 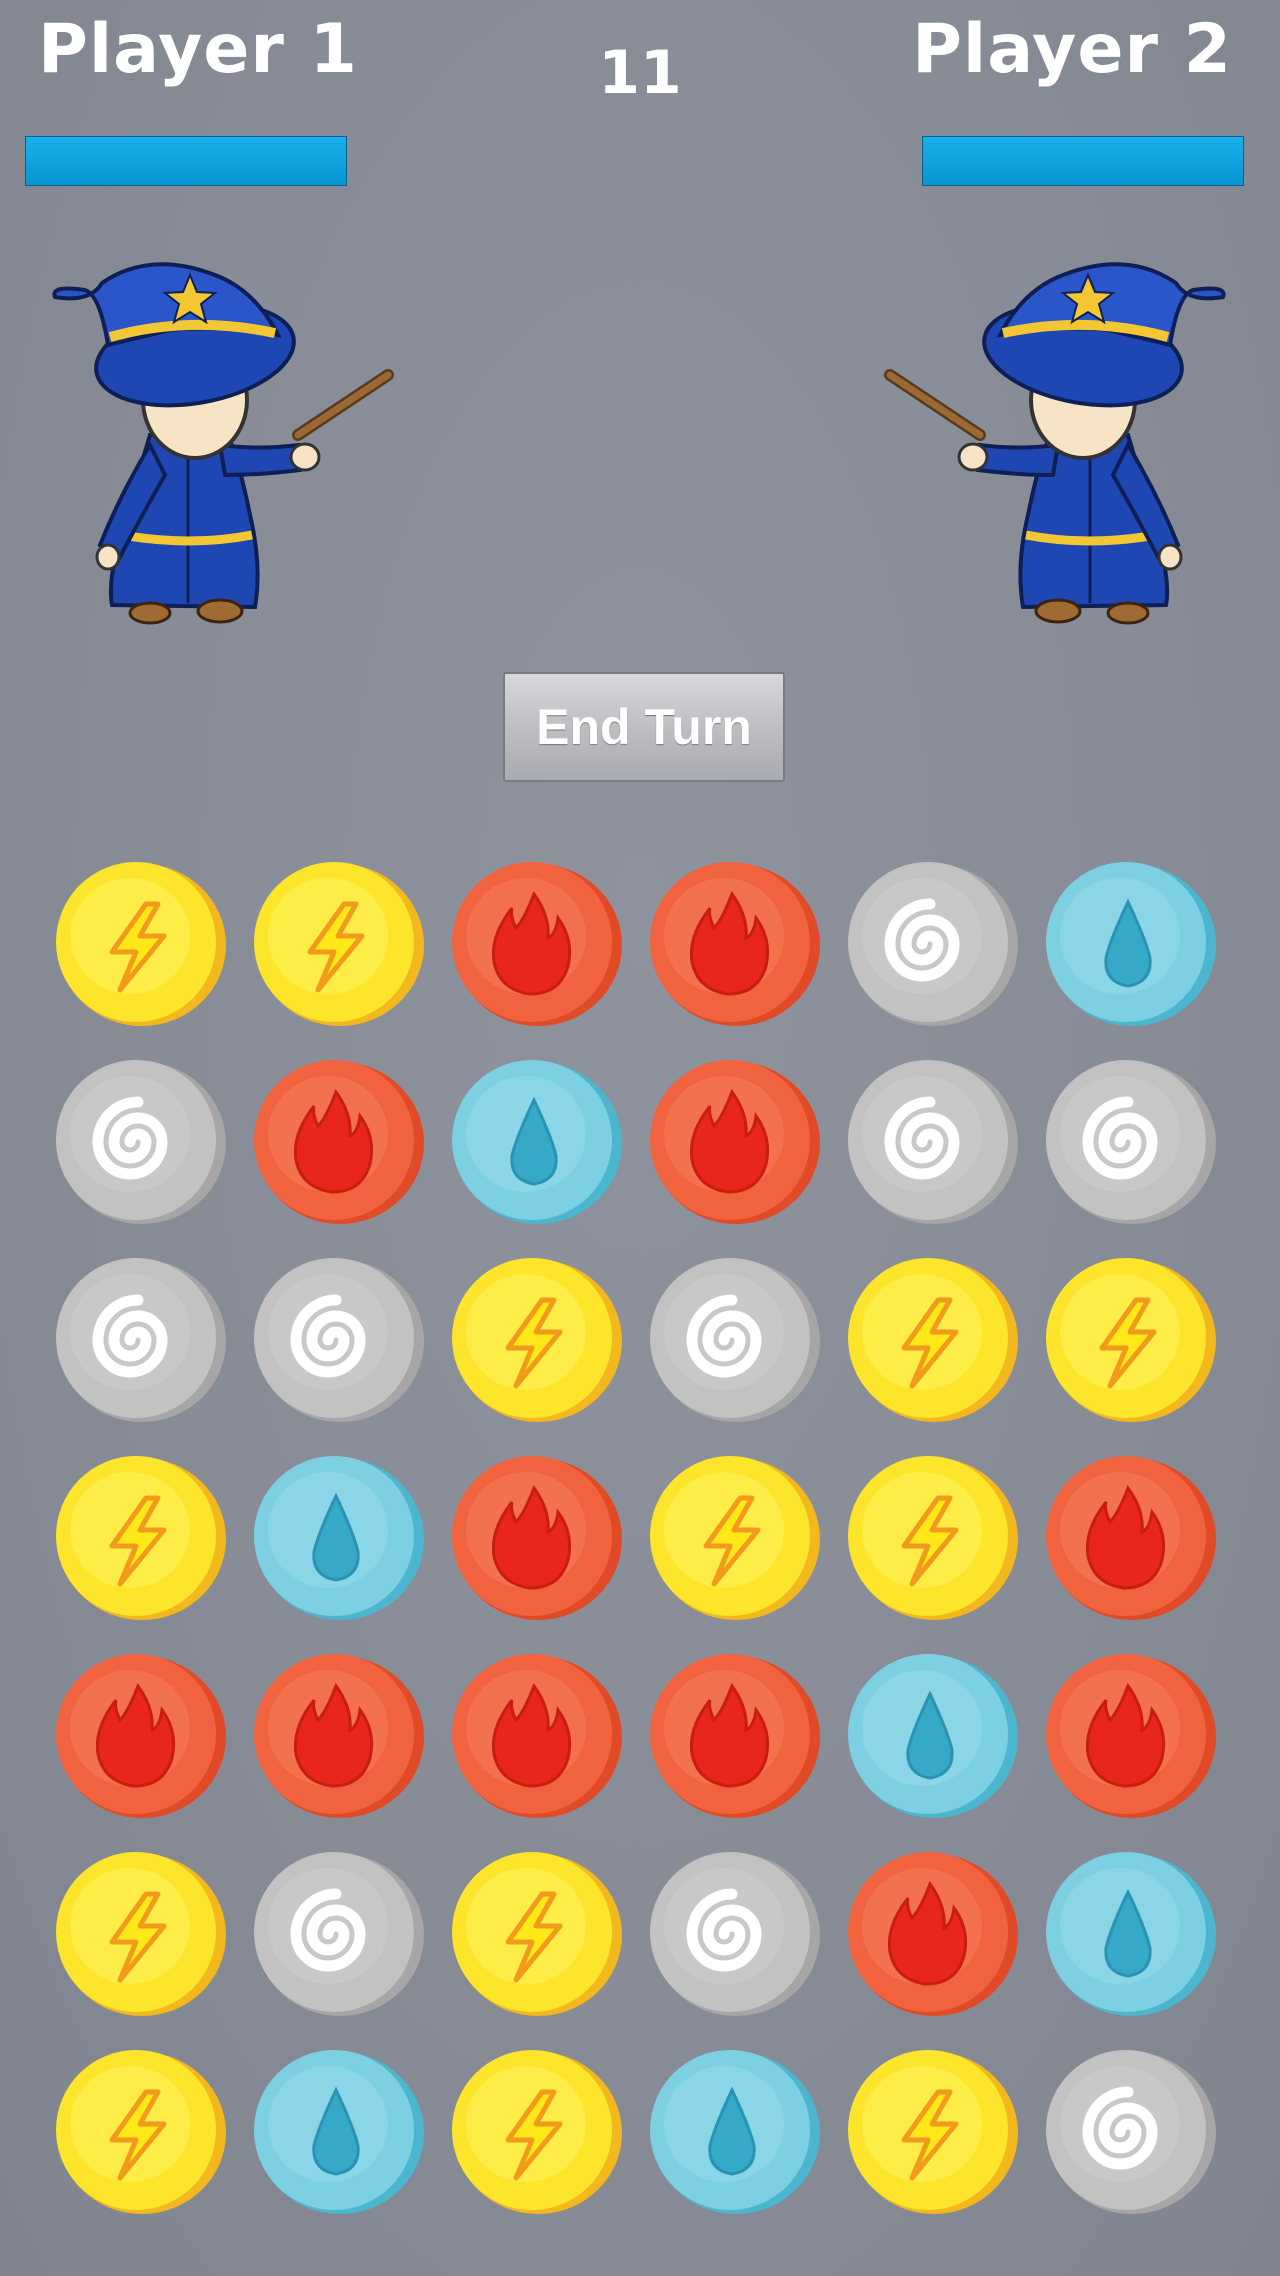 What do you see at coordinates (644, 727) in the screenshot?
I see `end-turn-button: End Turn` at bounding box center [644, 727].